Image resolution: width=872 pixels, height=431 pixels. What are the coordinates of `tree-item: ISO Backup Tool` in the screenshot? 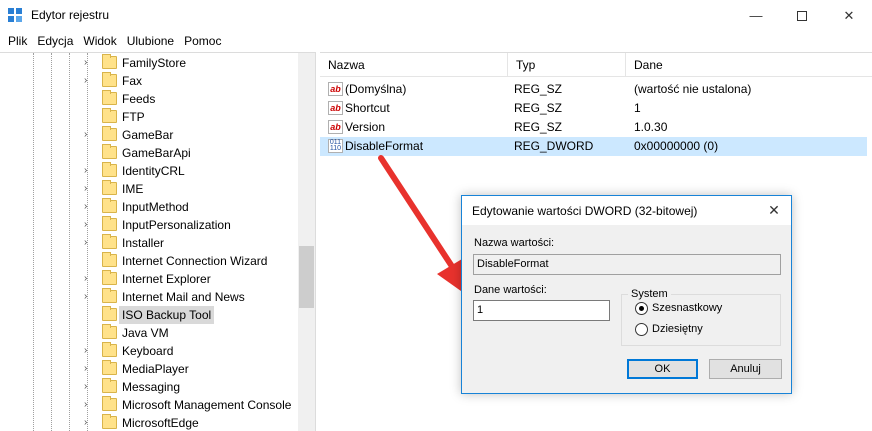 It's located at (150, 315).